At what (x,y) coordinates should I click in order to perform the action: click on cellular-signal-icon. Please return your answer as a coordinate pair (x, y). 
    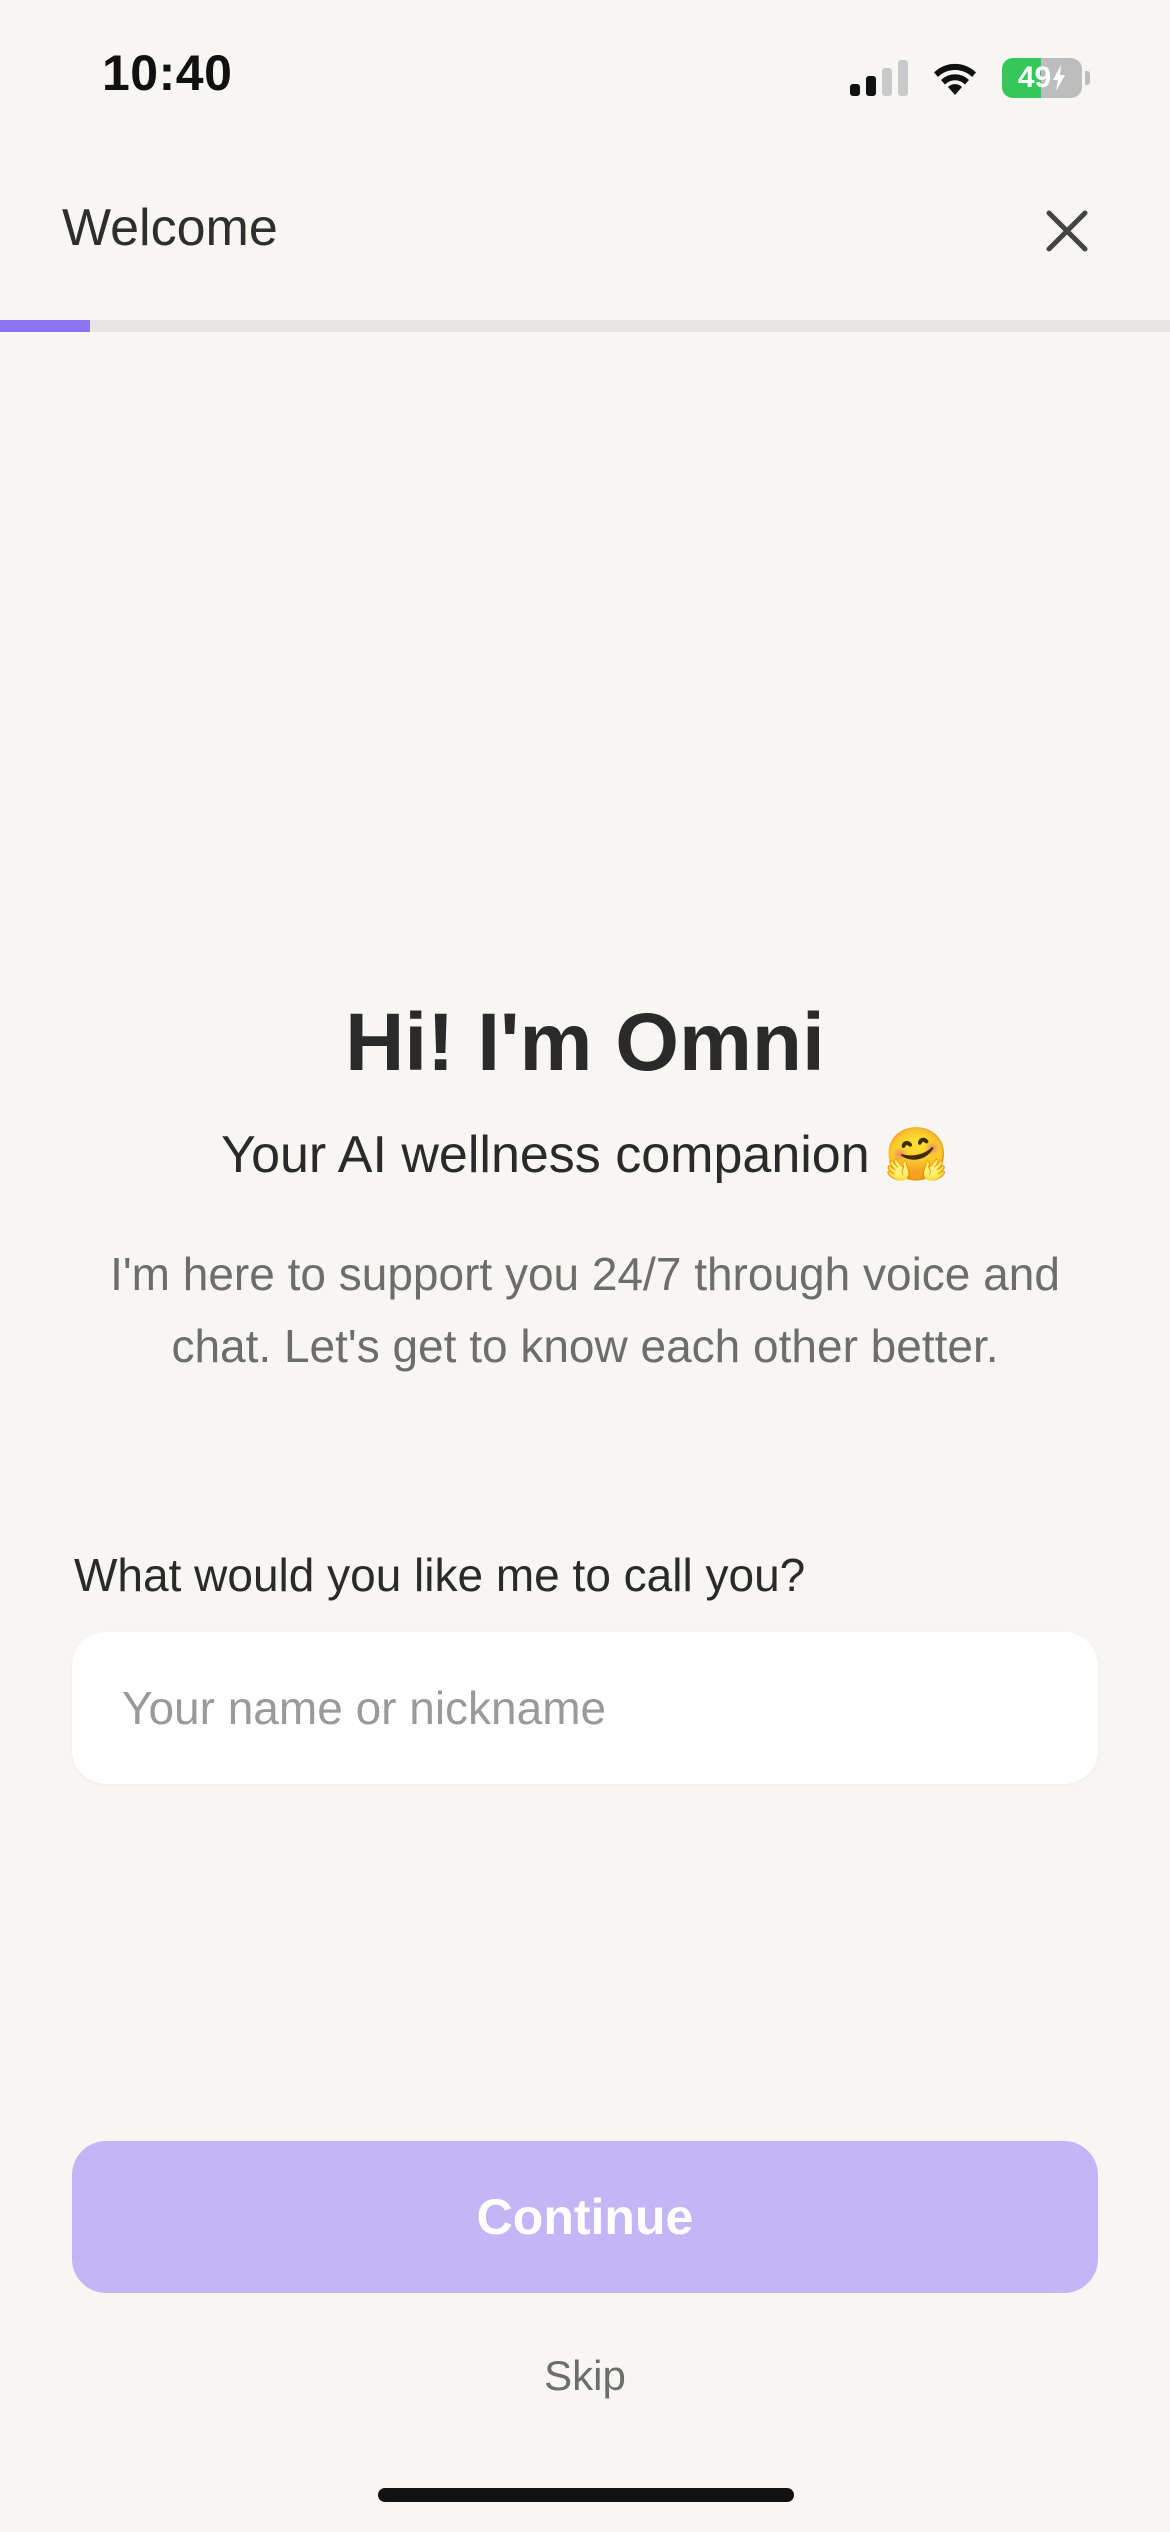
    Looking at the image, I should click on (879, 78).